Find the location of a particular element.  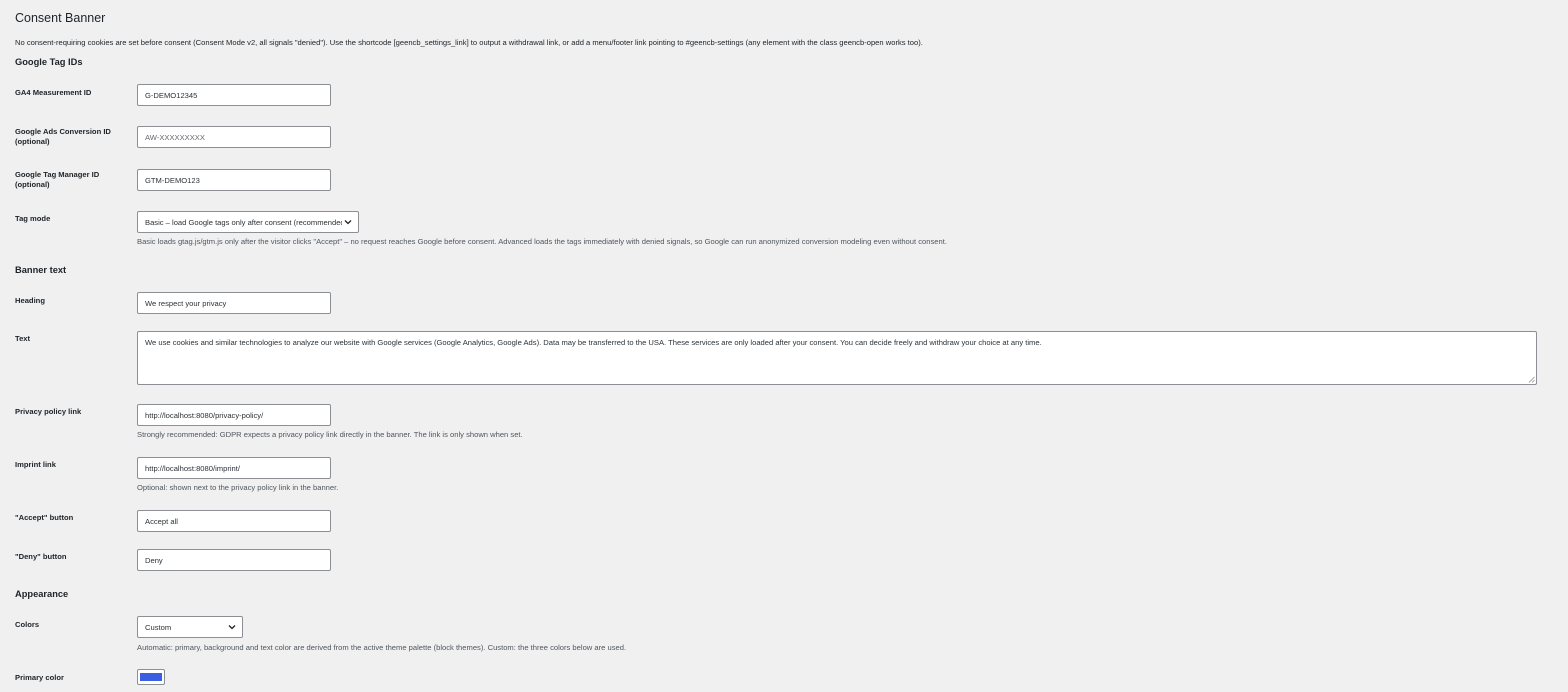

gtm-label-line1: Google Tag Manager ID is located at coordinates (57, 174).